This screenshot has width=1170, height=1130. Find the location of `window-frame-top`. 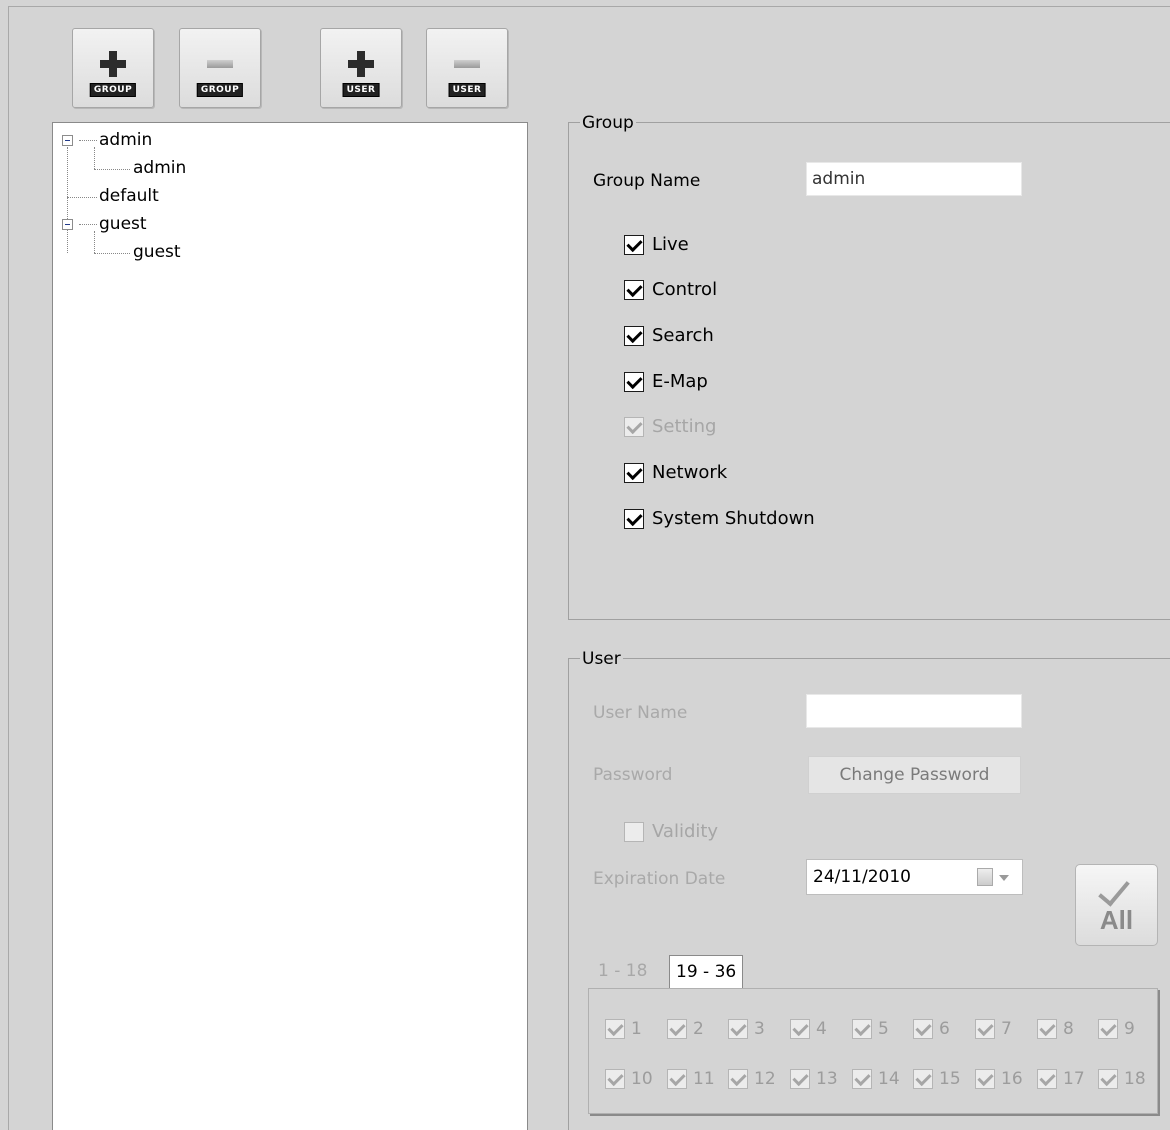

window-frame-top is located at coordinates (589, 6).